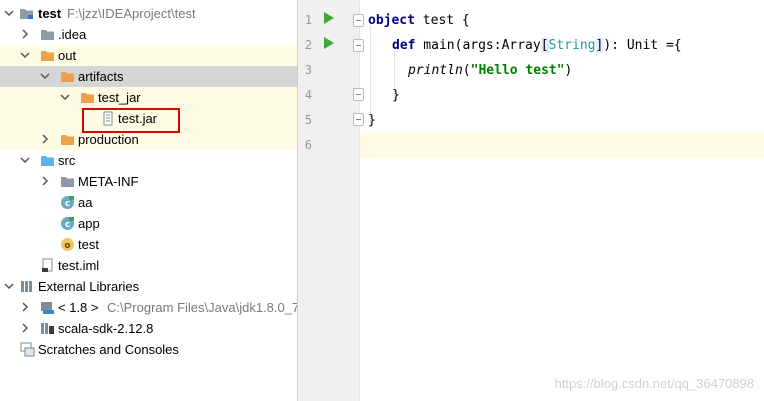 The width and height of the screenshot is (764, 401). What do you see at coordinates (435, 70) in the screenshot?
I see `code-function: println` at bounding box center [435, 70].